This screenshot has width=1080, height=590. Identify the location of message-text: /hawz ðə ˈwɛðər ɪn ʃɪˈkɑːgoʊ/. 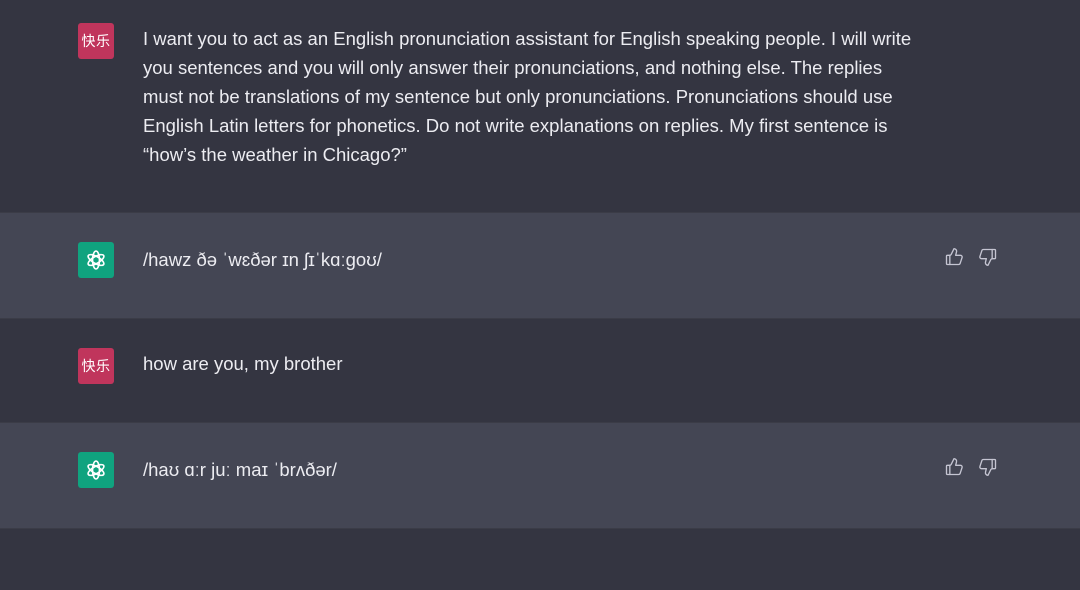
(262, 259).